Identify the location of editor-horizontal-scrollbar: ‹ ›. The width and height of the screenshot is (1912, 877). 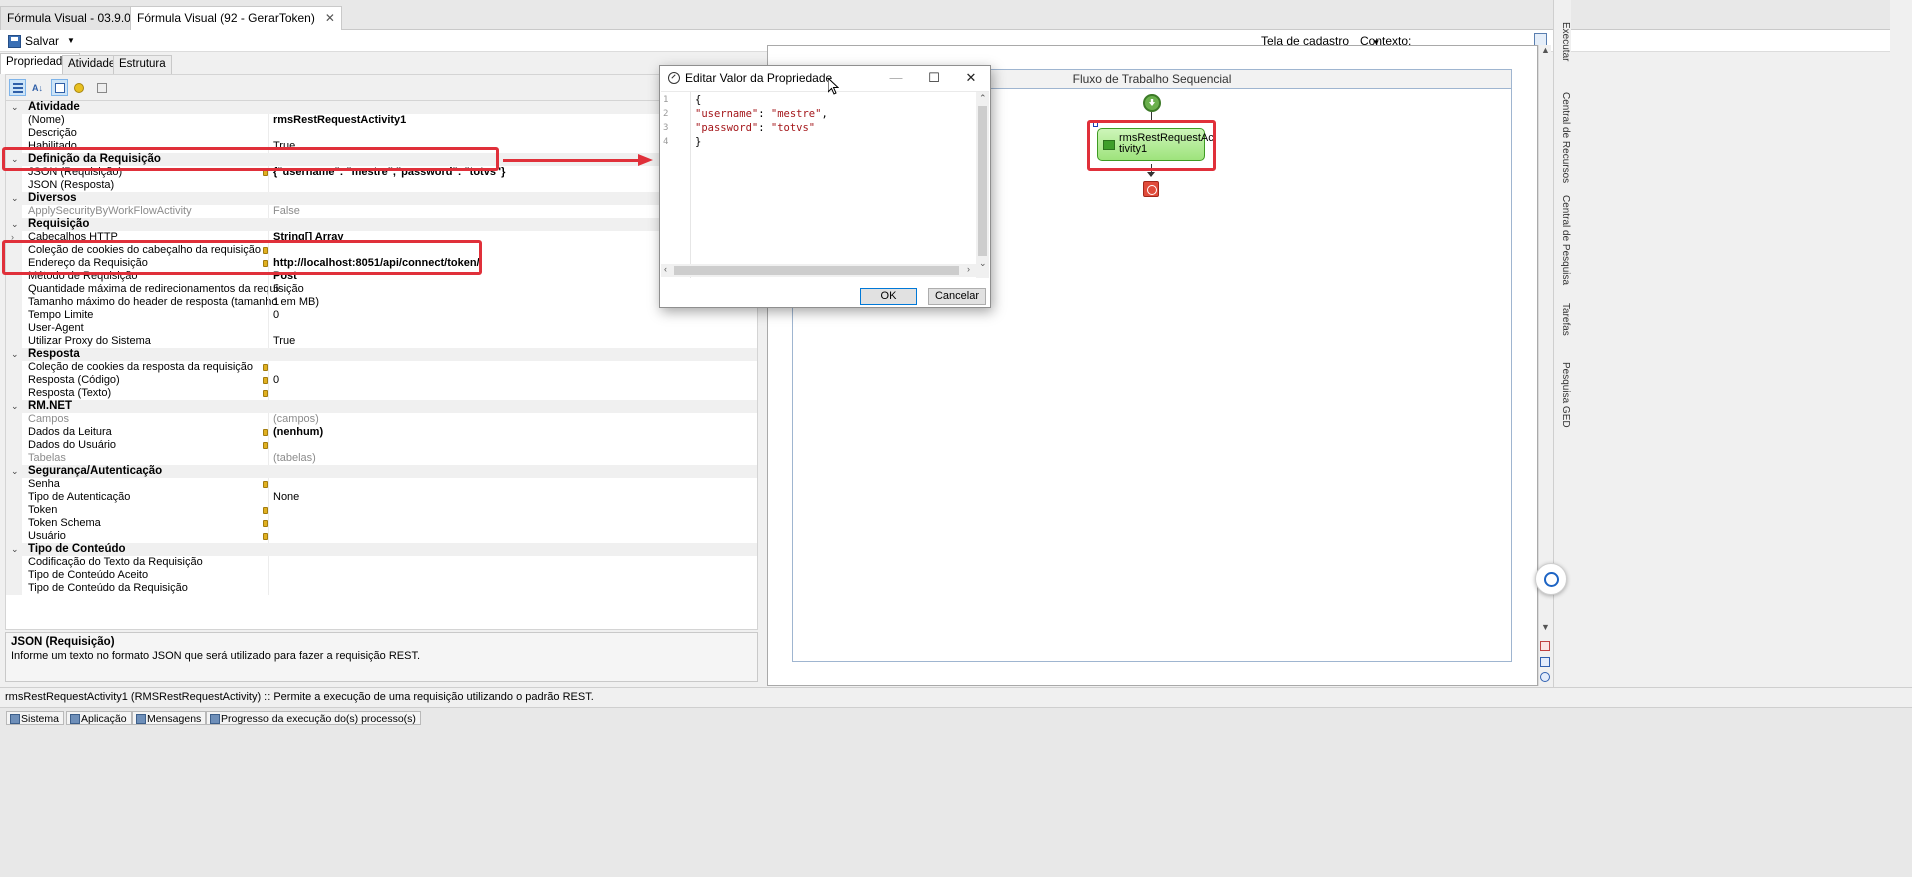
(818, 270).